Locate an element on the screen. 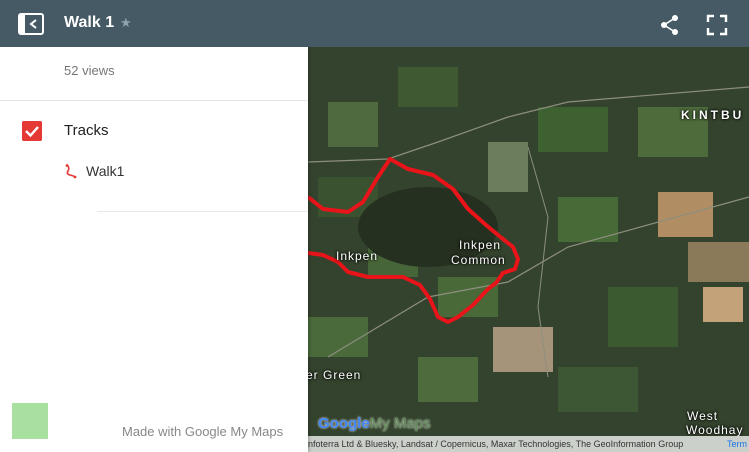  map-label-west: West is located at coordinates (703, 416).